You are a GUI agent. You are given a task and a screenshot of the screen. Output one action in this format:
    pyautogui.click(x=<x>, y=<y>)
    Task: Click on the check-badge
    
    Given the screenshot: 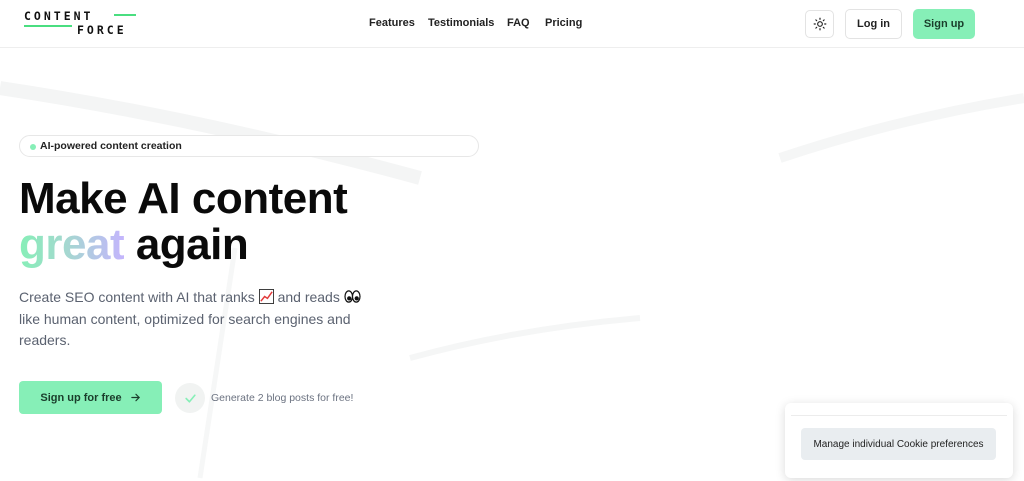 What is the action you would take?
    pyautogui.click(x=190, y=398)
    